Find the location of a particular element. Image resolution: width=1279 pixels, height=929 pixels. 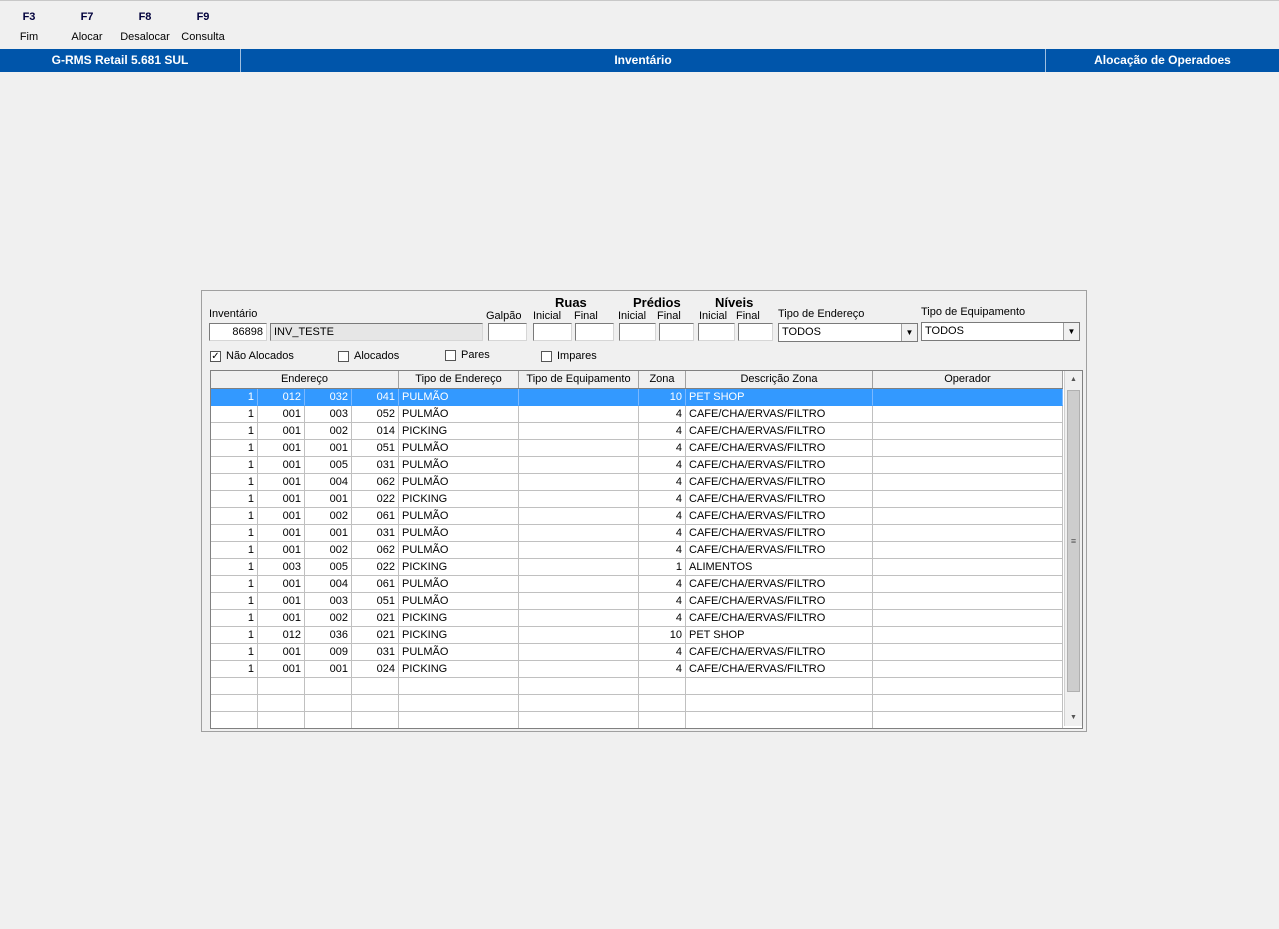

column-tipo-endereco: Tipo de Endereço is located at coordinates (459, 379).